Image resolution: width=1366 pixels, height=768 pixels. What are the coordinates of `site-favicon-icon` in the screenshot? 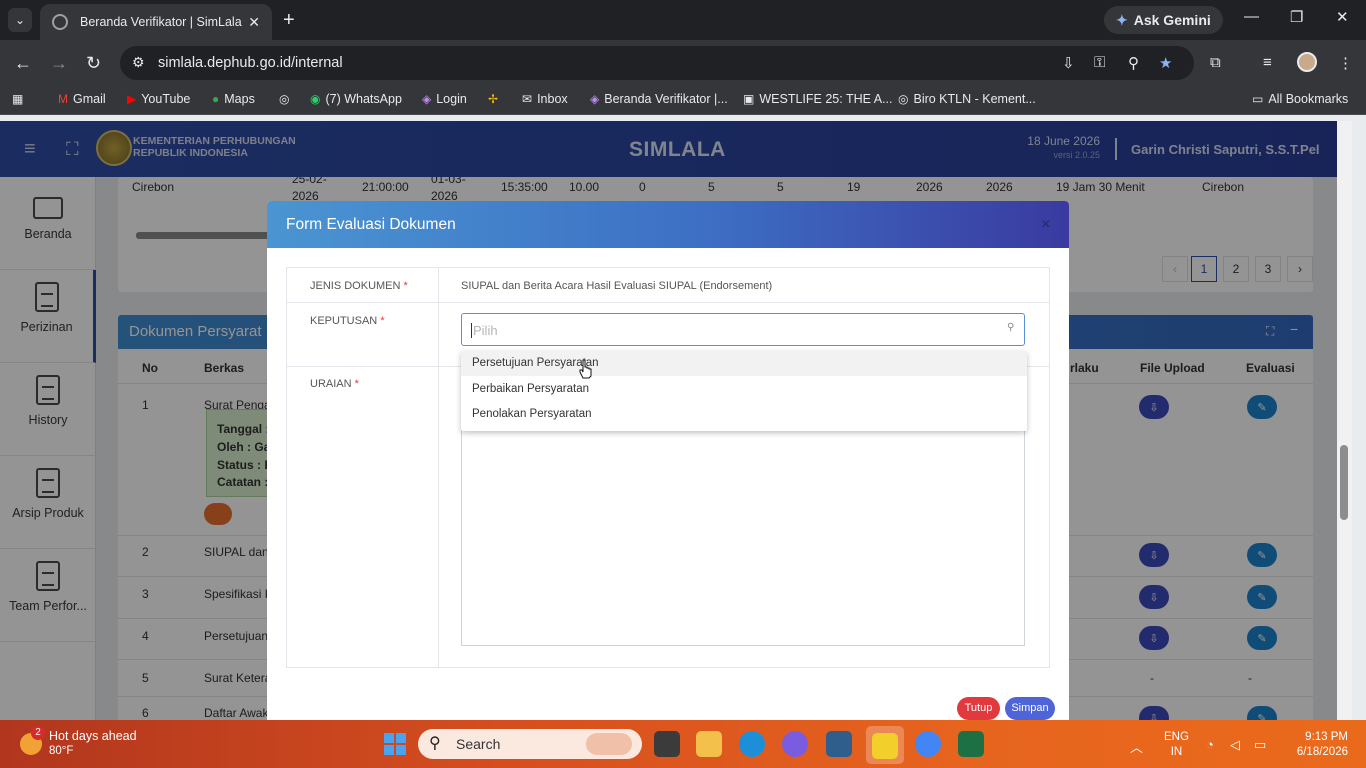 It's located at (60, 22).